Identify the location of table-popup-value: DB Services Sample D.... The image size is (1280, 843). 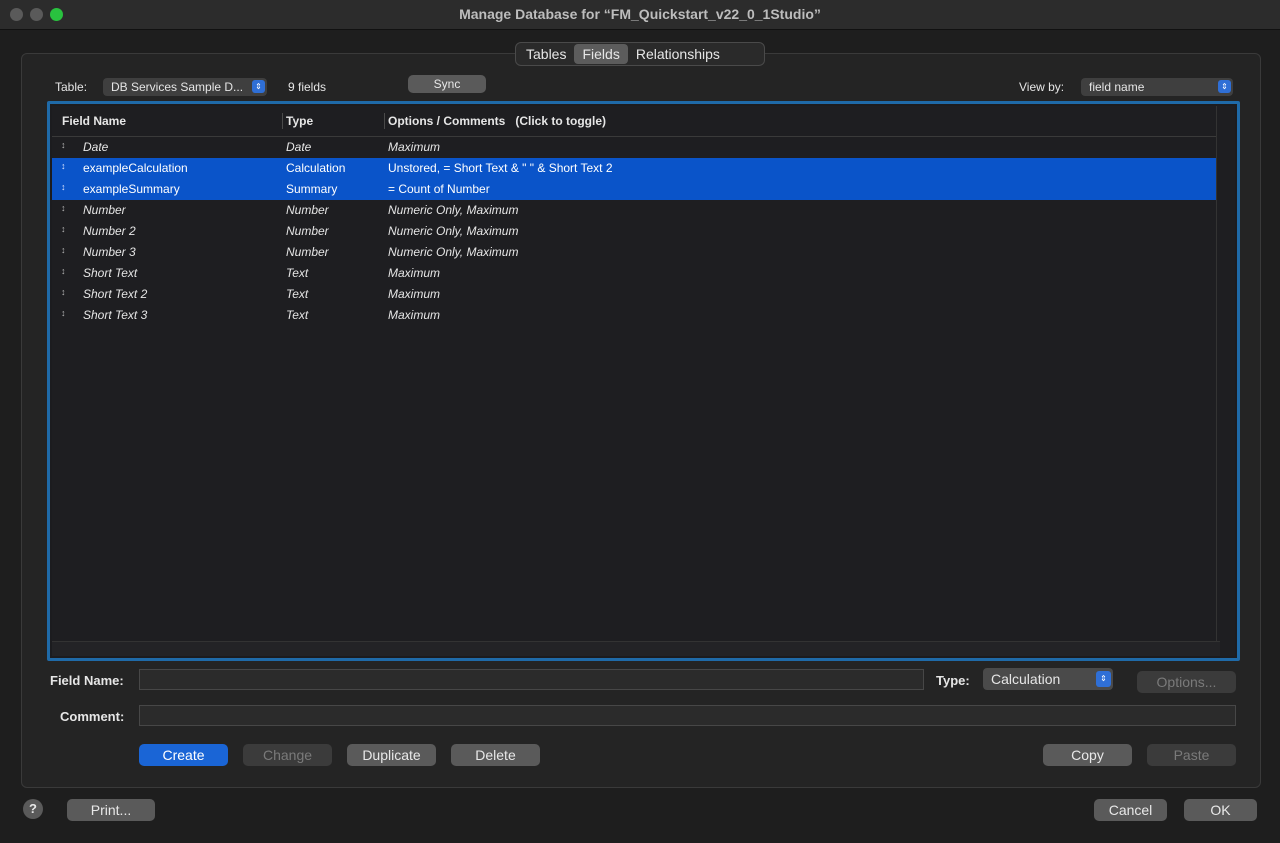
(177, 87).